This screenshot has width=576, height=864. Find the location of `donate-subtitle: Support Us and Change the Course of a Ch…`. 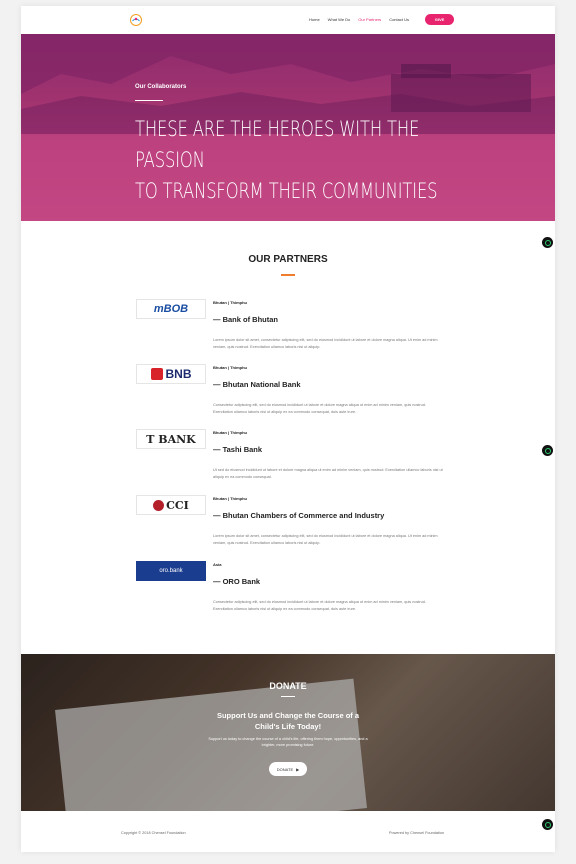

donate-subtitle: Support Us and Change the Course of a Ch… is located at coordinates (288, 721).